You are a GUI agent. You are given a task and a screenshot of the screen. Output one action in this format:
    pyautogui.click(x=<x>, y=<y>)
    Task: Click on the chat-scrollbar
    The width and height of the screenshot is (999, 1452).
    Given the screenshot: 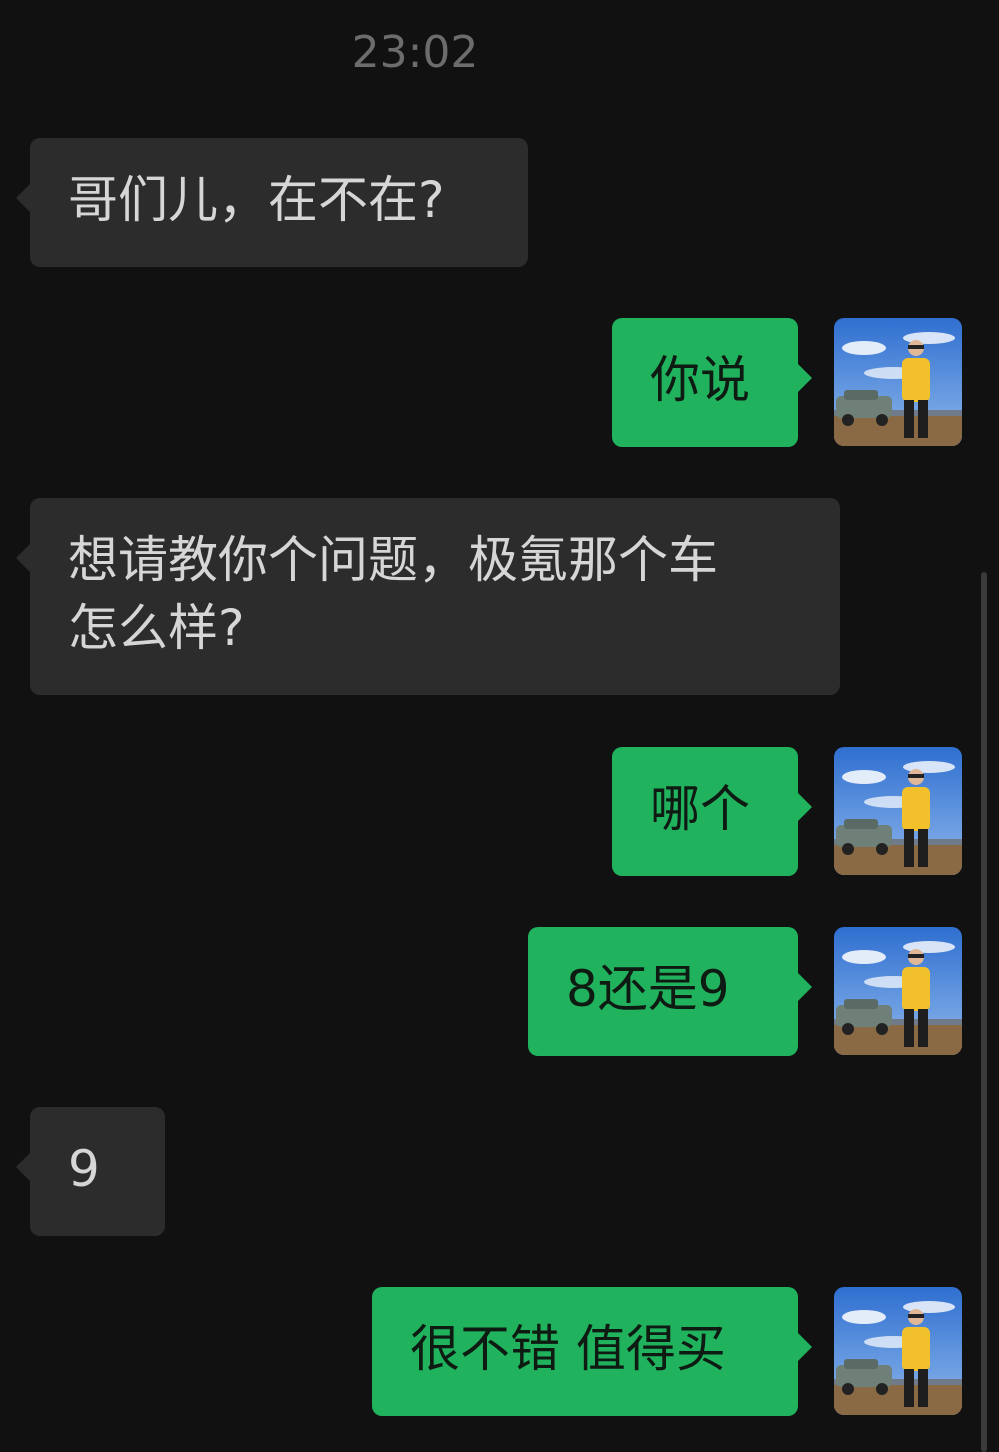 What is the action you would take?
    pyautogui.click(x=984, y=1012)
    